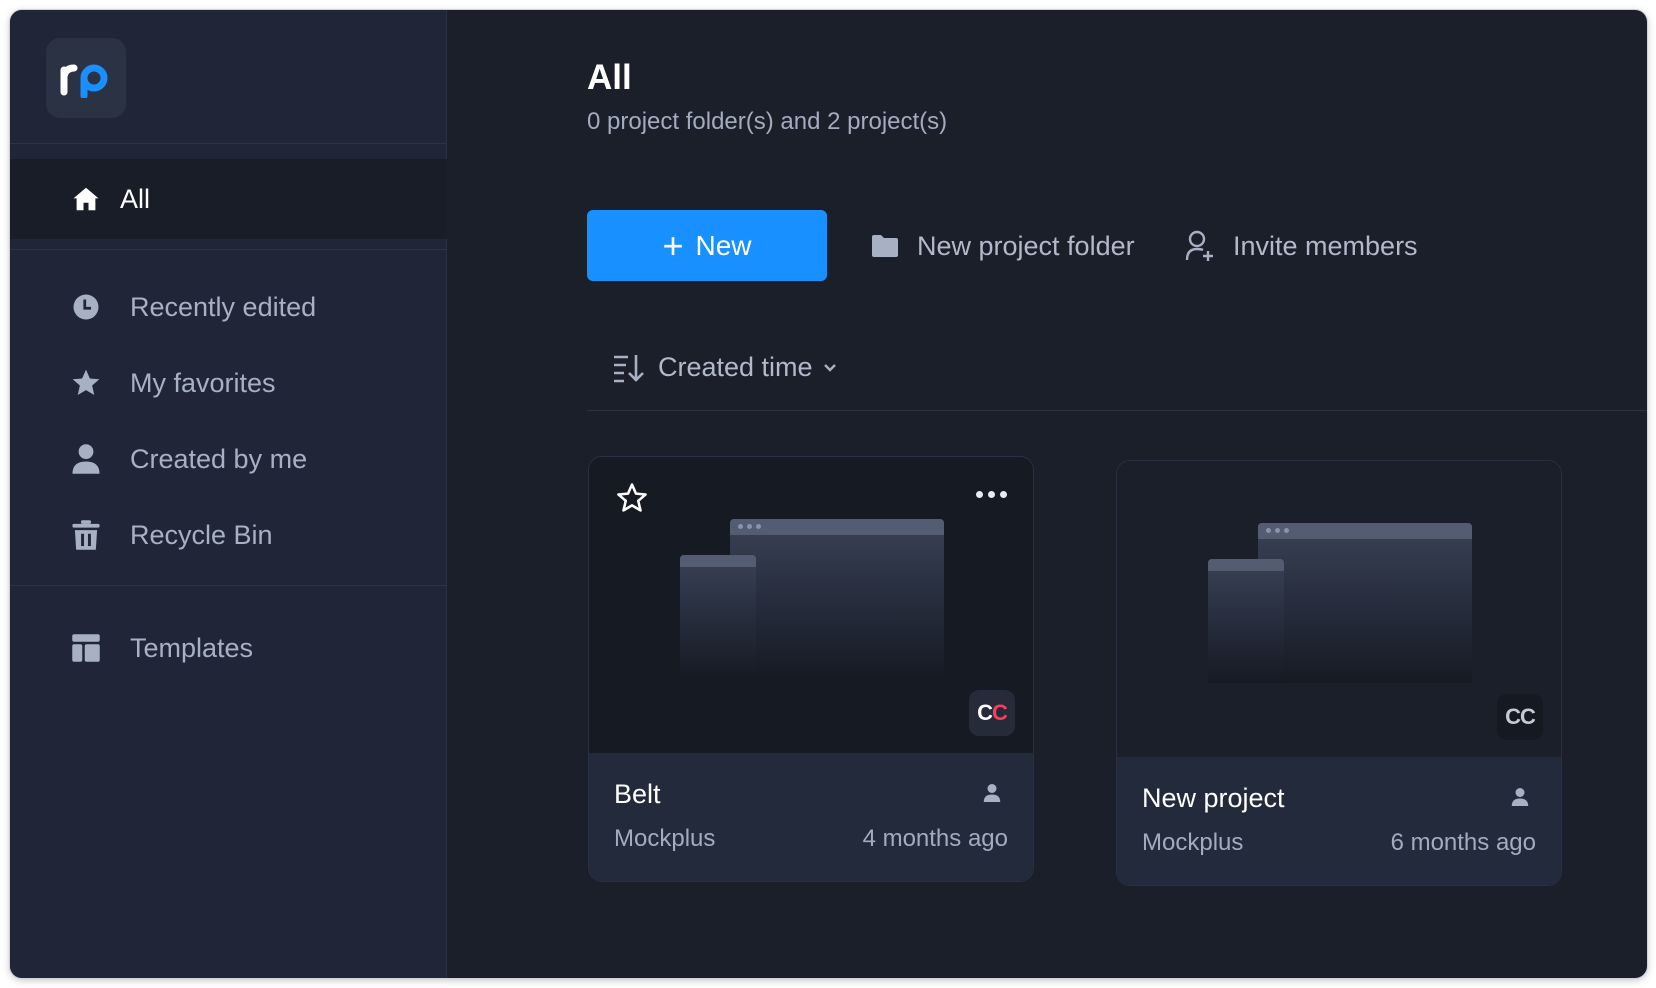 The width and height of the screenshot is (1656, 988). Describe the element at coordinates (609, 77) in the screenshot. I see `page-title: All` at that location.